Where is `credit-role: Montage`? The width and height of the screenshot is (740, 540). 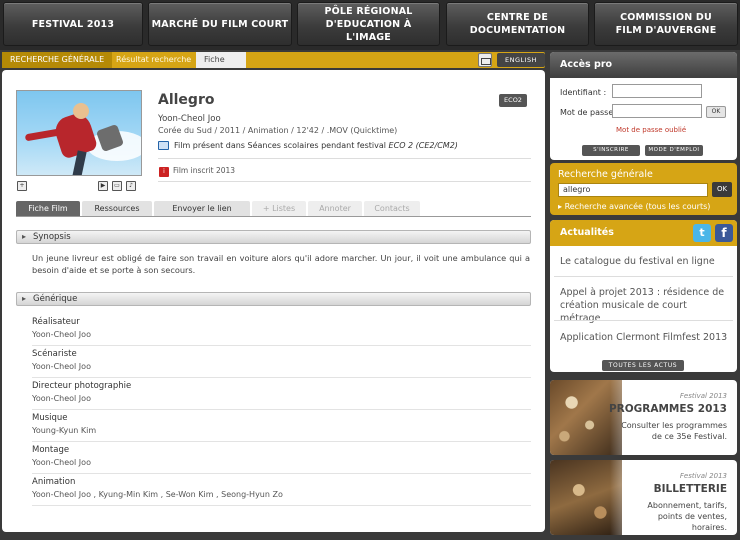
credit-role: Montage is located at coordinates (51, 450).